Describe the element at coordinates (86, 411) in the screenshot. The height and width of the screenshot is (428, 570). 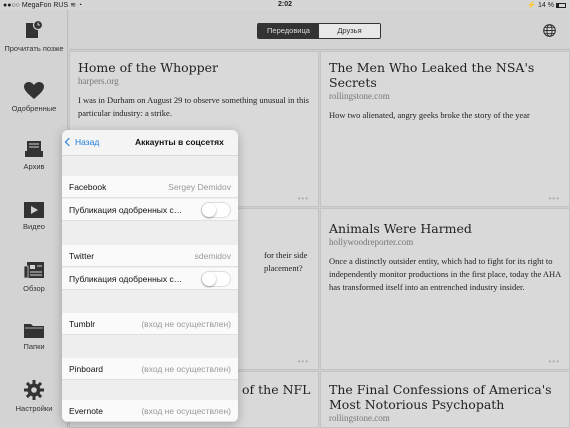
I see `account-label: Evernote` at that location.